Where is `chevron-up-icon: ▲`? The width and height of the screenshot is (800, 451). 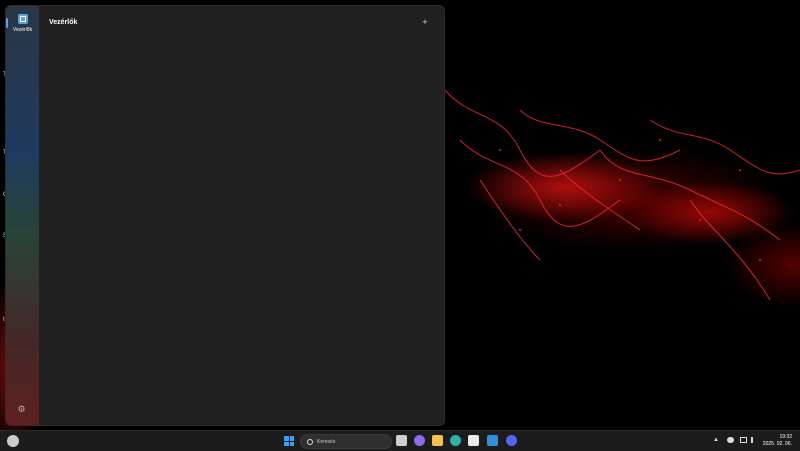 chevron-up-icon: ▲ is located at coordinates (716, 440).